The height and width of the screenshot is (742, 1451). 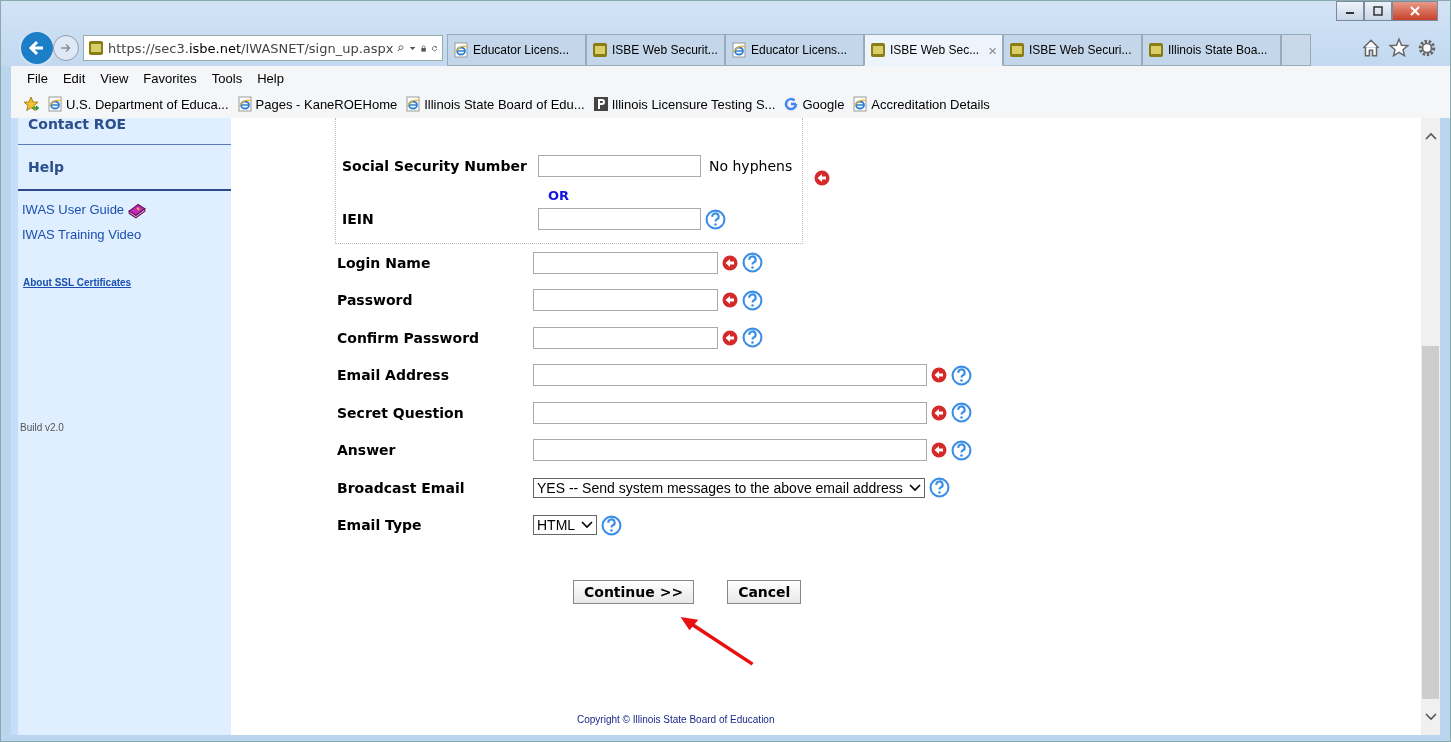 What do you see at coordinates (1371, 48) in the screenshot?
I see `home-icon` at bounding box center [1371, 48].